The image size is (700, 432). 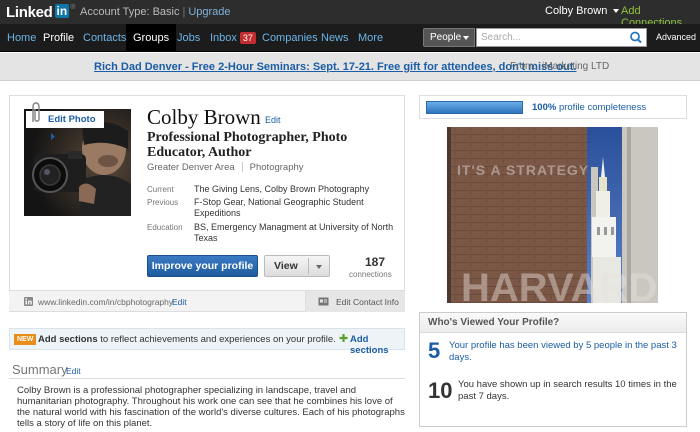 What do you see at coordinates (28, 301) in the screenshot?
I see `linkedin-small-icon` at bounding box center [28, 301].